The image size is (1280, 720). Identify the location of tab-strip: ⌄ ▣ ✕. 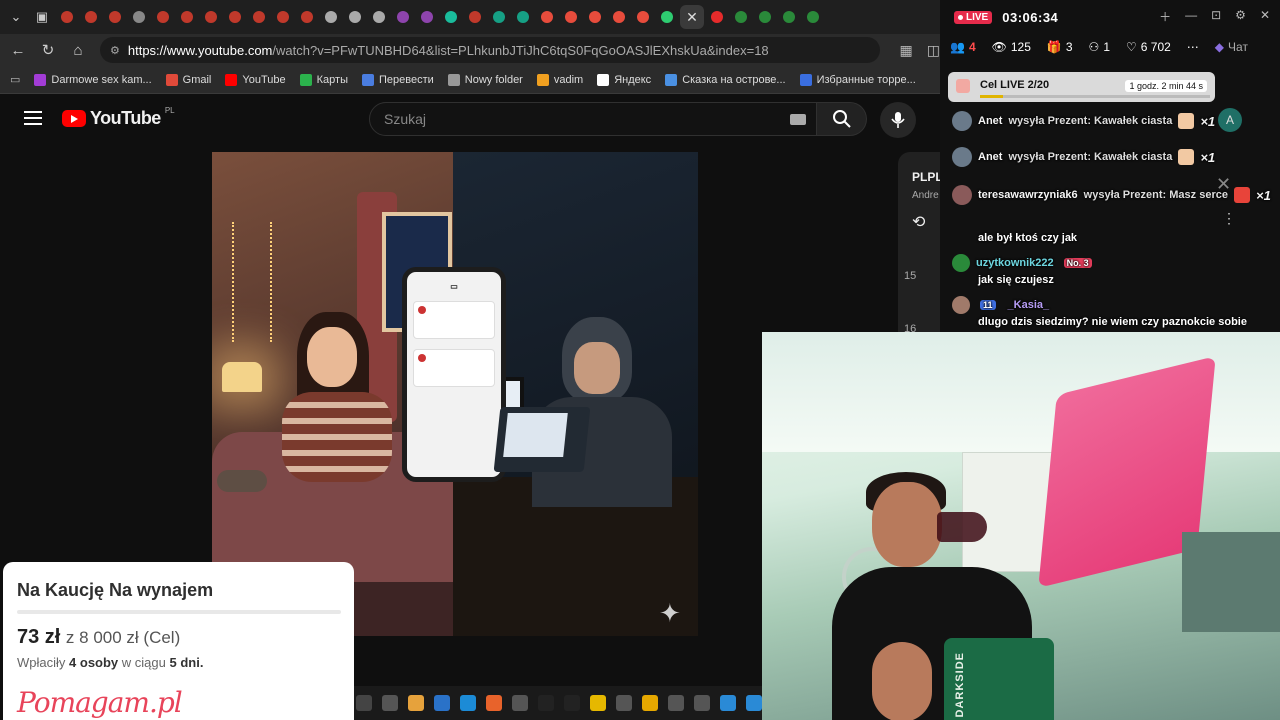
(470, 17).